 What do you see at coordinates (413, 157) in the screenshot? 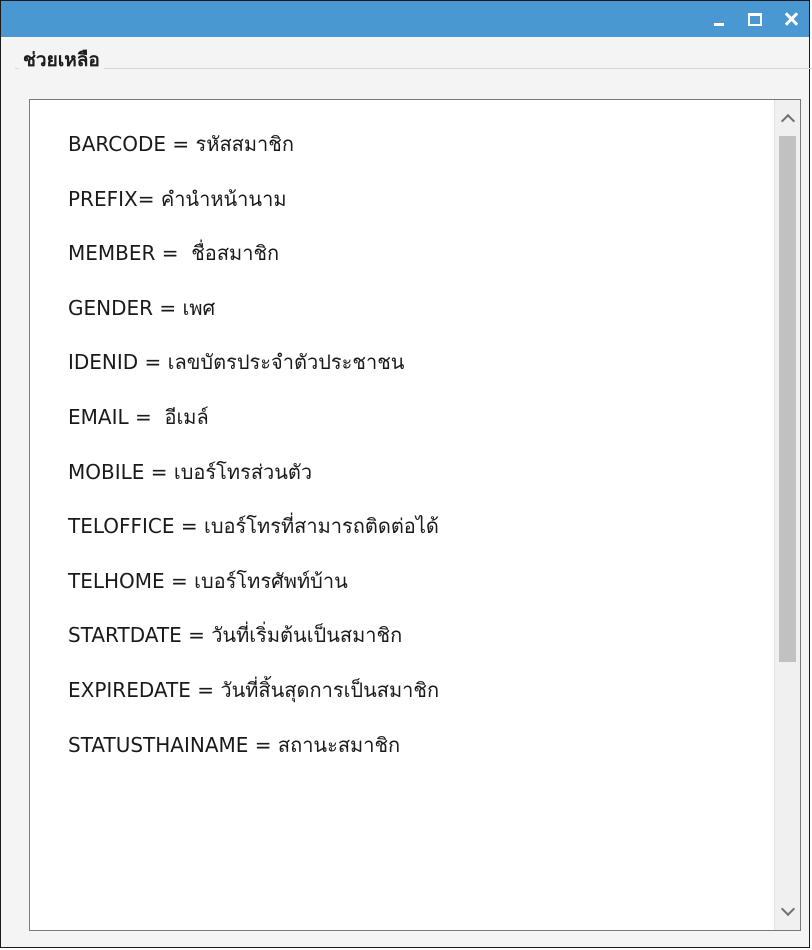
I see `list-item: BARCODE = รหัสสมาชิก` at bounding box center [413, 157].